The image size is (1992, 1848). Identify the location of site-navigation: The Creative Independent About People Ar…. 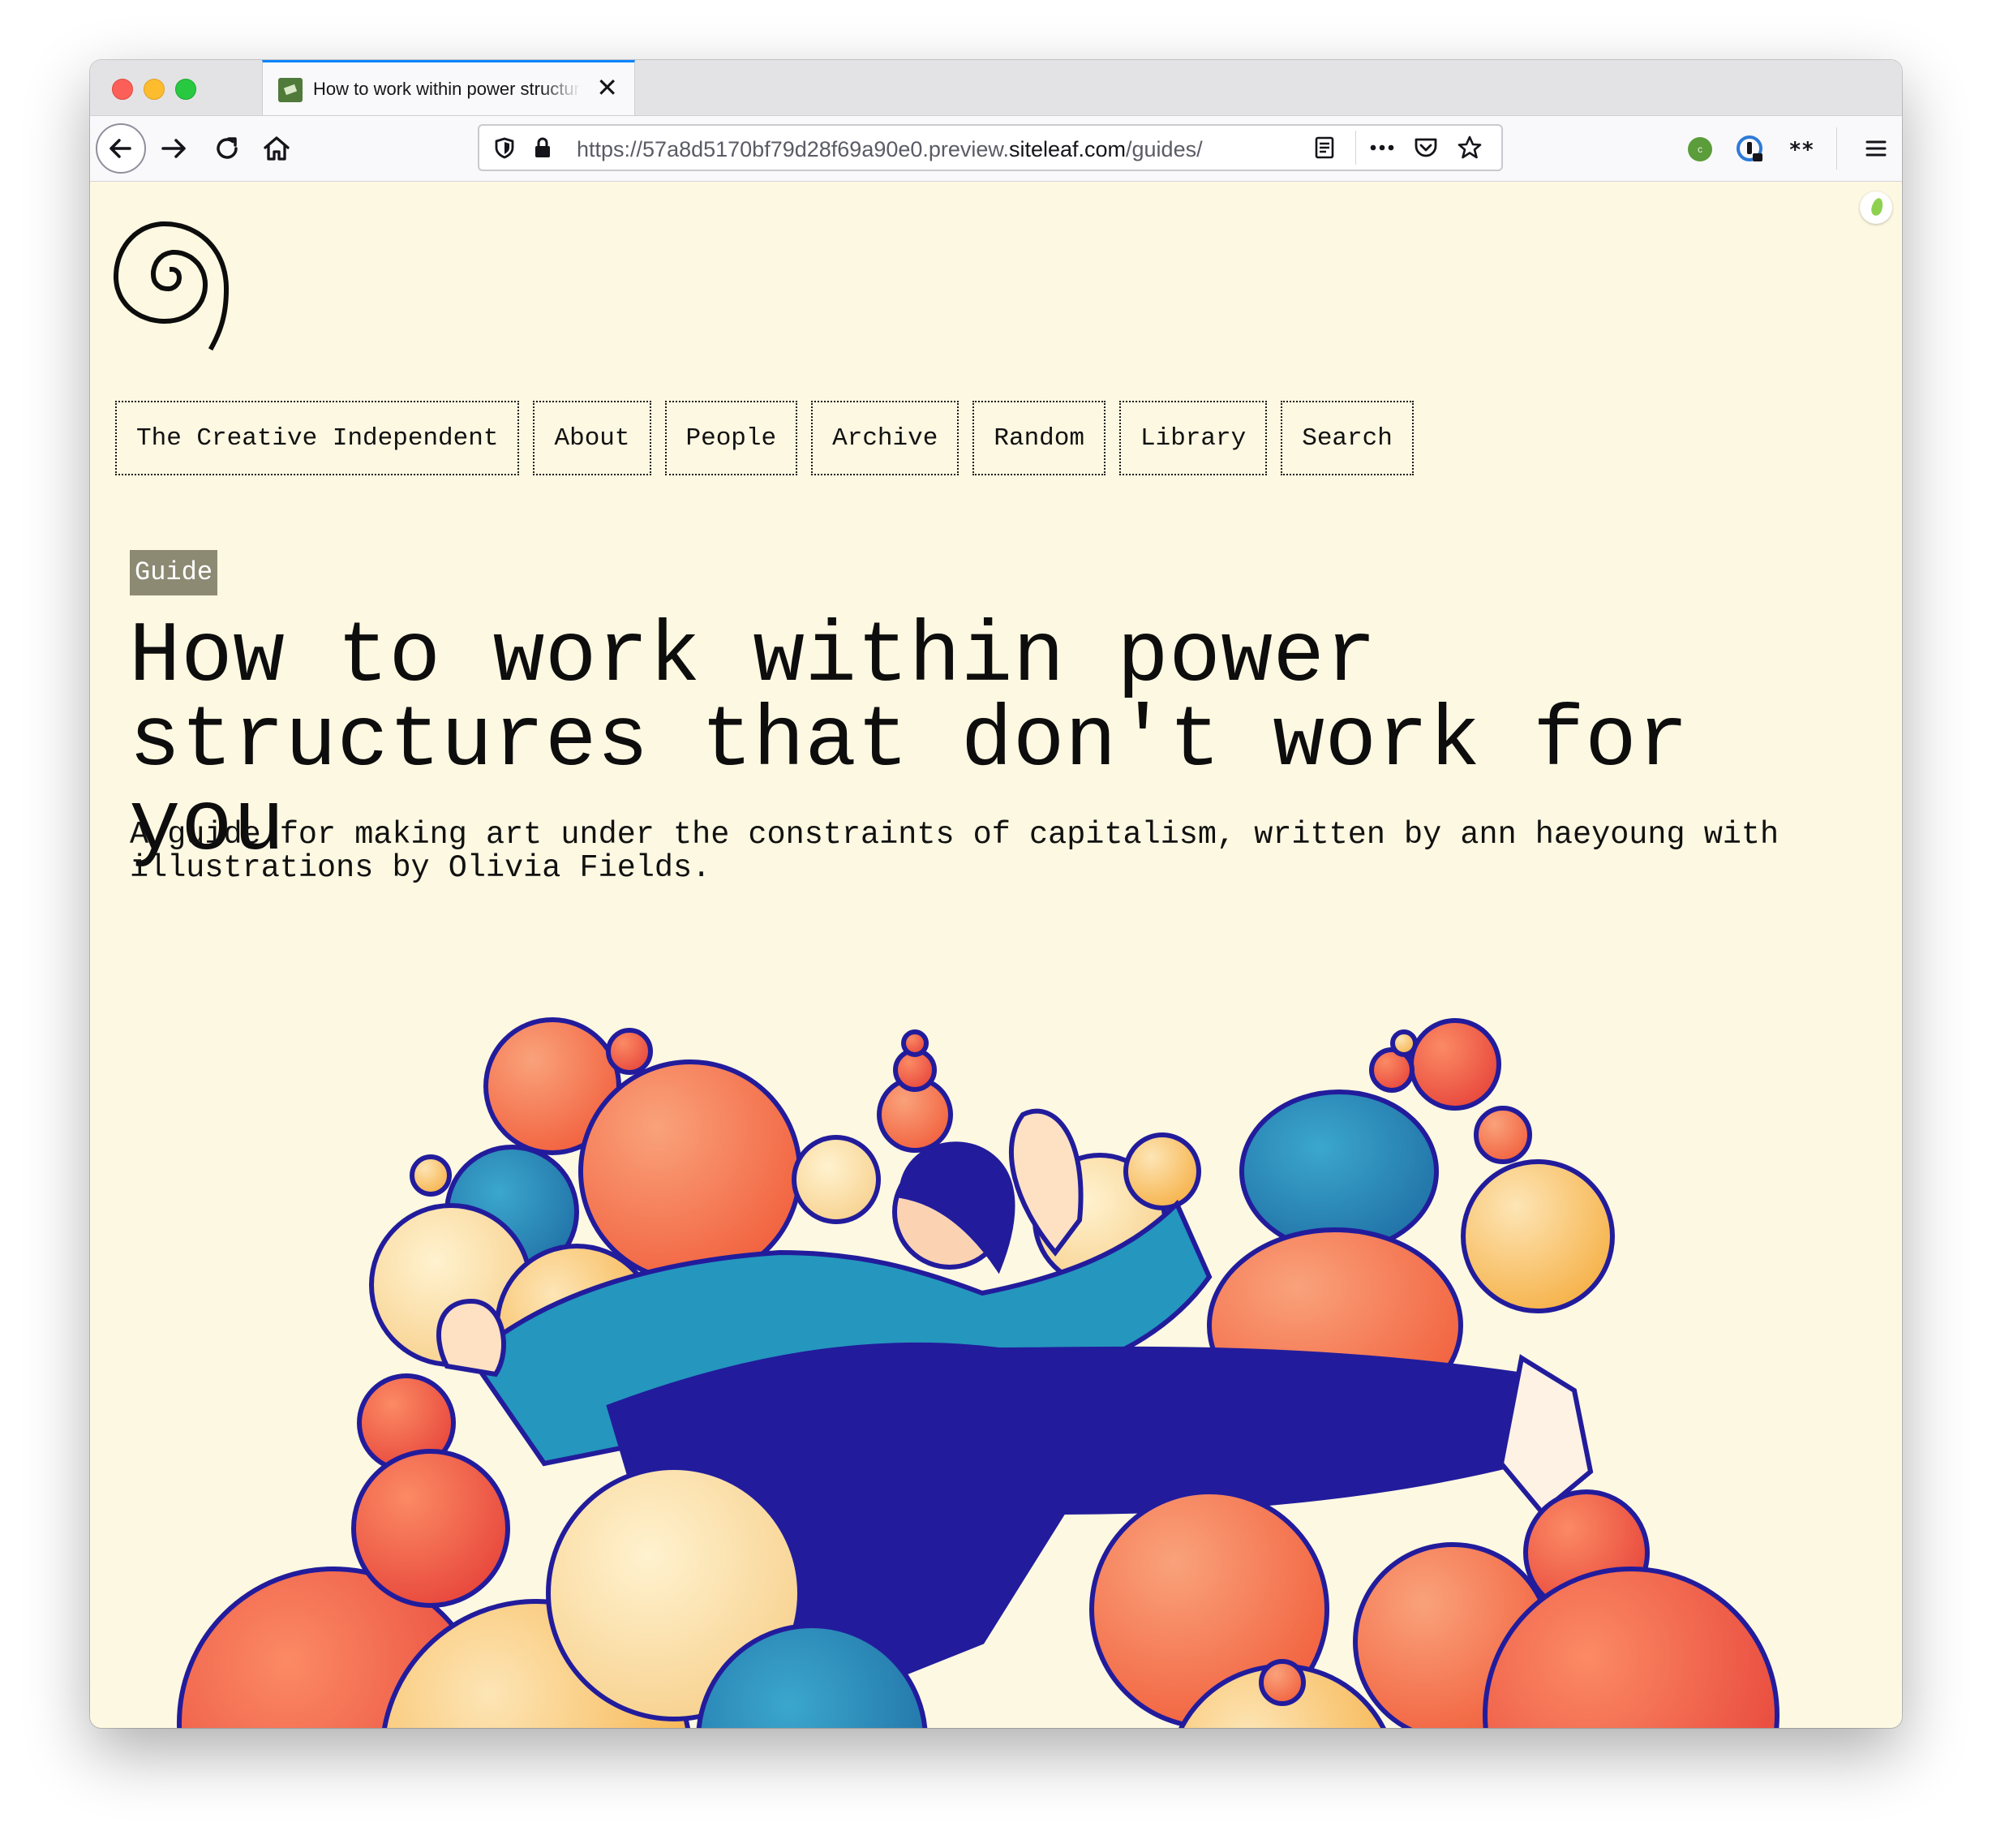
(764, 438).